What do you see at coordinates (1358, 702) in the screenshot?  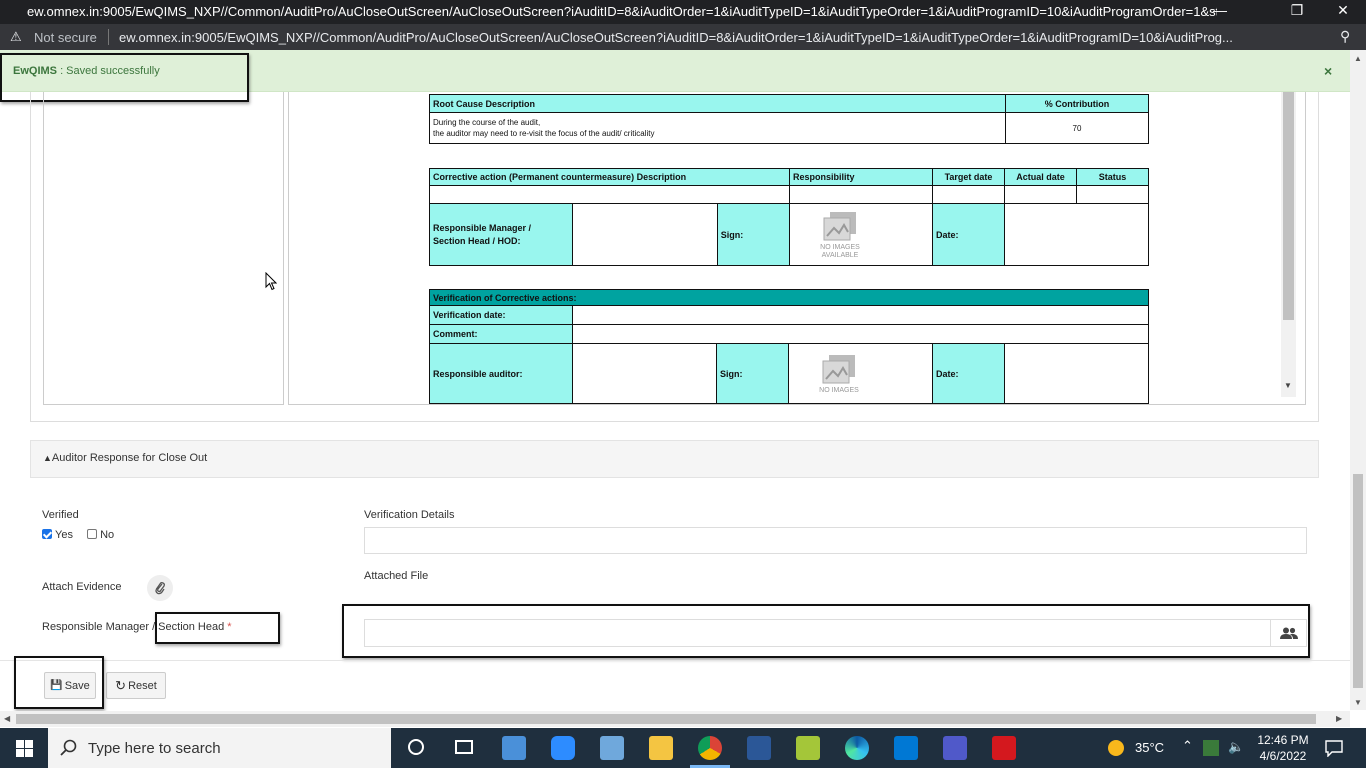 I see `page-scroll-down-icon: ▼` at bounding box center [1358, 702].